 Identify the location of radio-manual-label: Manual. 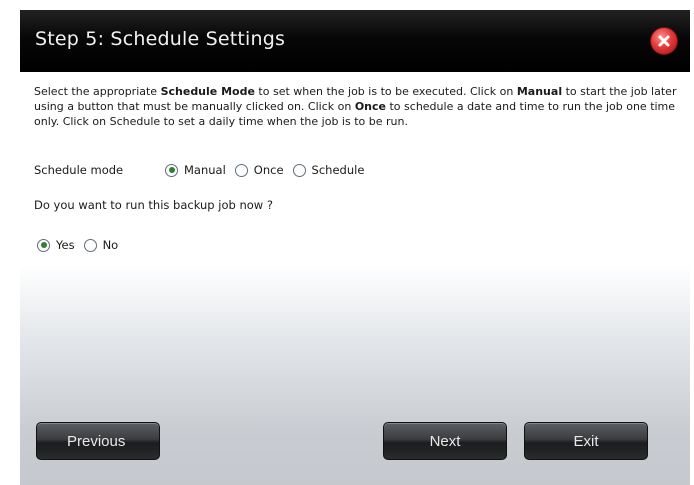
(205, 170).